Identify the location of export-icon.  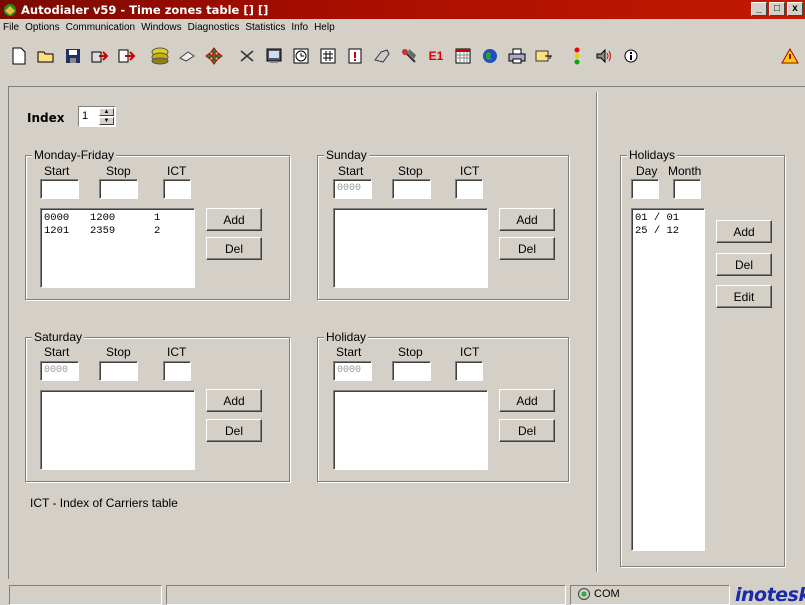
(127, 56).